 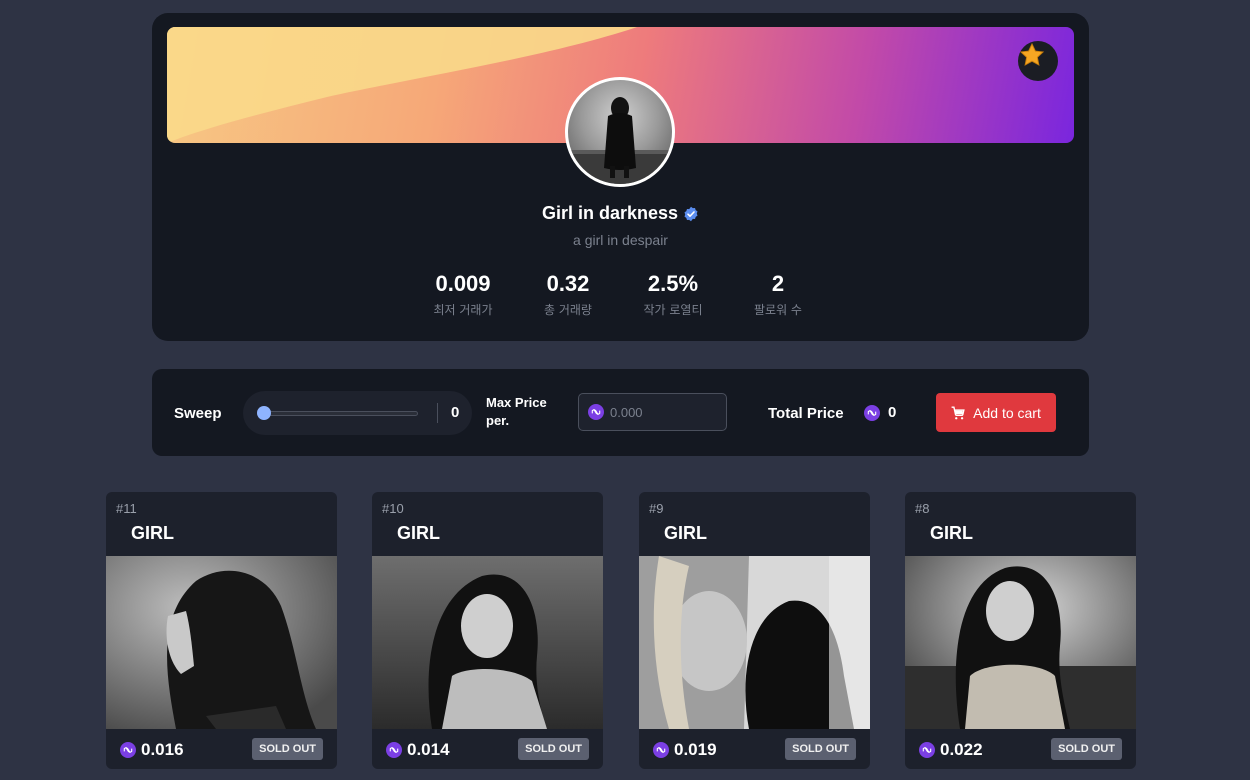 What do you see at coordinates (1007, 412) in the screenshot?
I see `add-to-cart-label: Add to cart` at bounding box center [1007, 412].